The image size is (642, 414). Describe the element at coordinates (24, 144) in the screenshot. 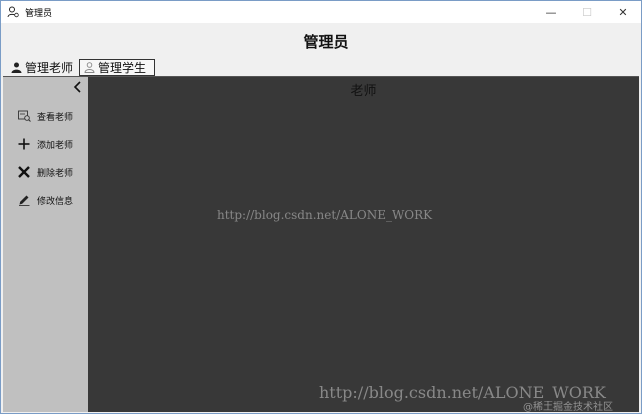

I see `plus-icon` at that location.